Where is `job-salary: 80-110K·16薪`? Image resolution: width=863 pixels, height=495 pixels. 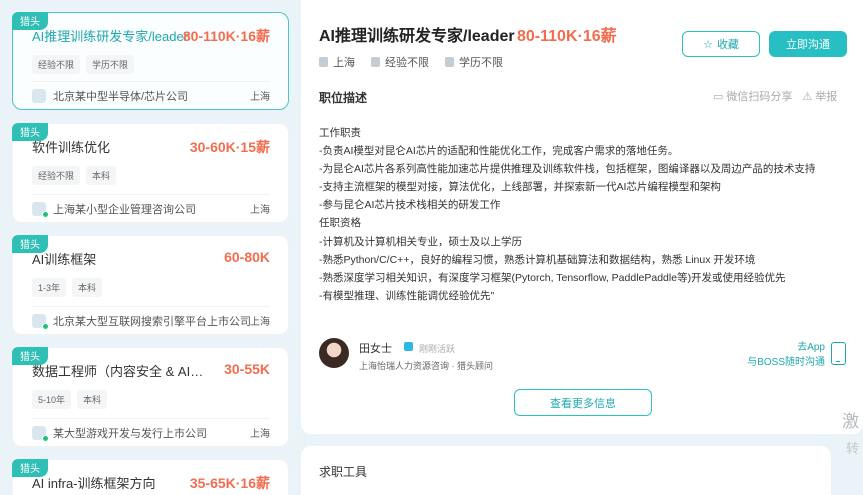 job-salary: 80-110K·16薪 is located at coordinates (226, 36).